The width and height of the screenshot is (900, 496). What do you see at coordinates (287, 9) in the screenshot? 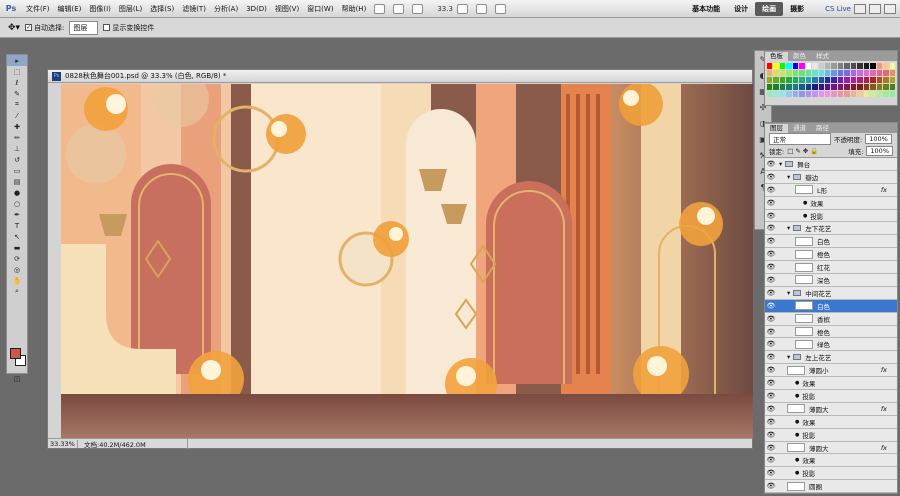
I see `menu-view: 视图(V)` at bounding box center [287, 9].